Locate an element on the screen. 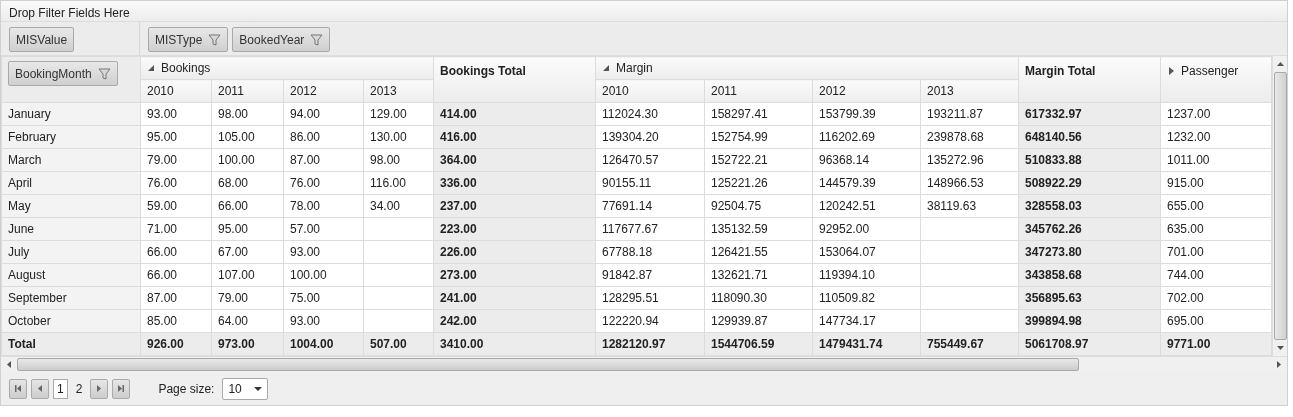 This screenshot has height=417, width=1293. page-link: 1 is located at coordinates (60, 388).